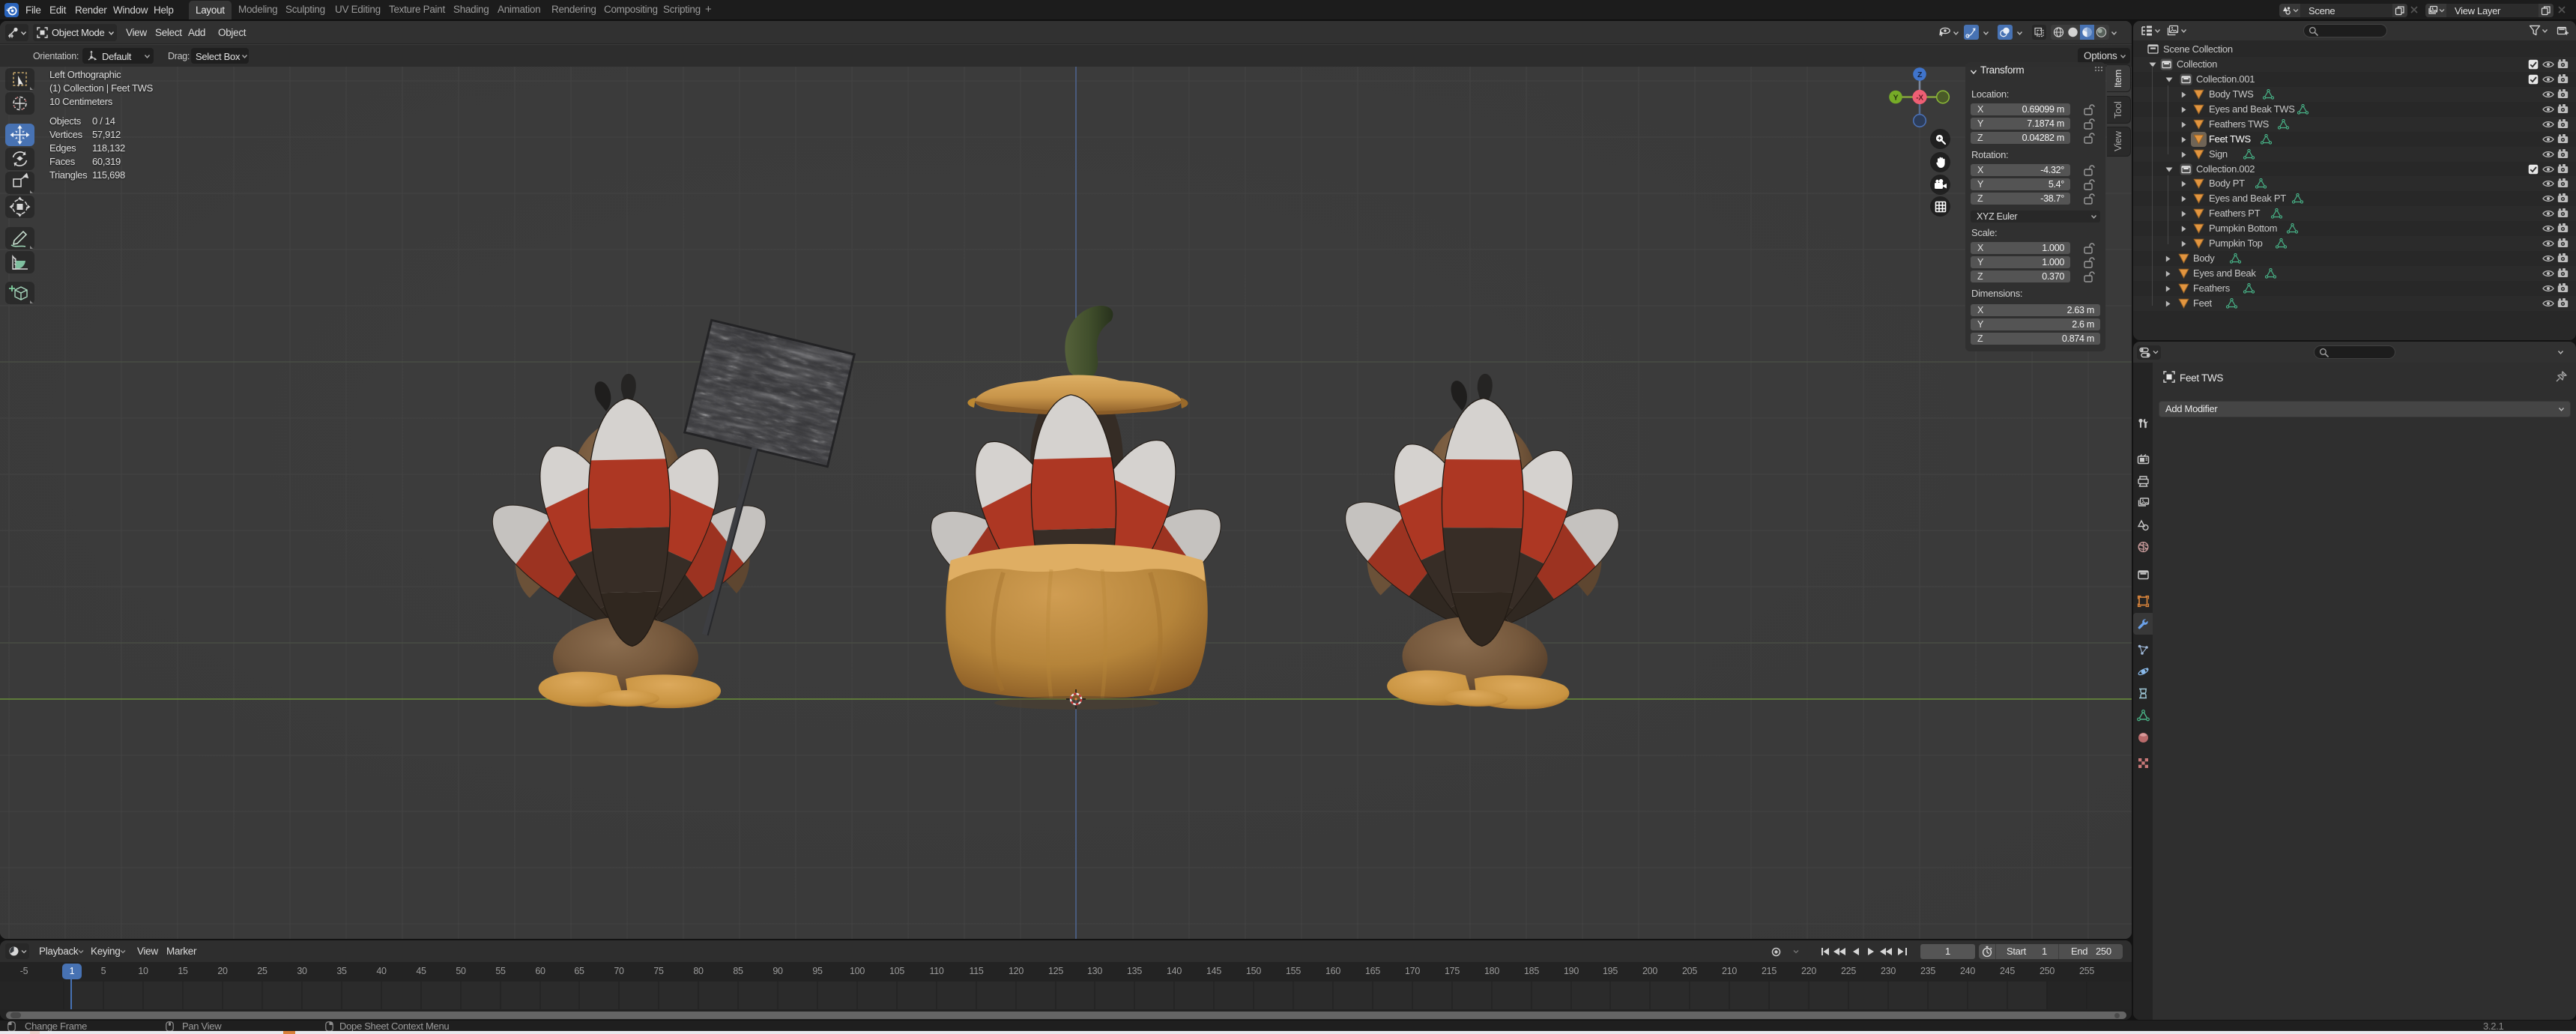 This screenshot has width=2576, height=1034. Describe the element at coordinates (1896, 97) in the screenshot. I see `svg-text: Y` at that location.